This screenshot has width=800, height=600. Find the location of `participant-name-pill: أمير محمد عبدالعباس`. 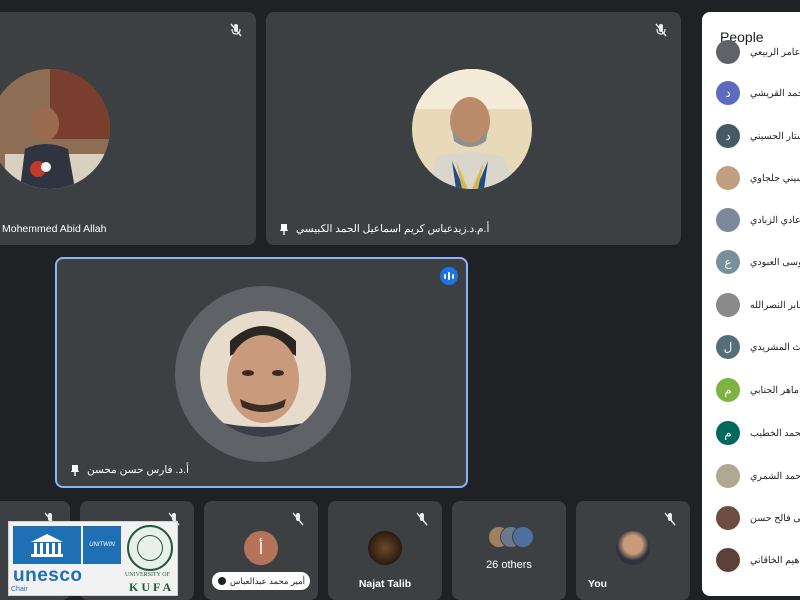

participant-name-pill: أمير محمد عبدالعباس is located at coordinates (261, 581).